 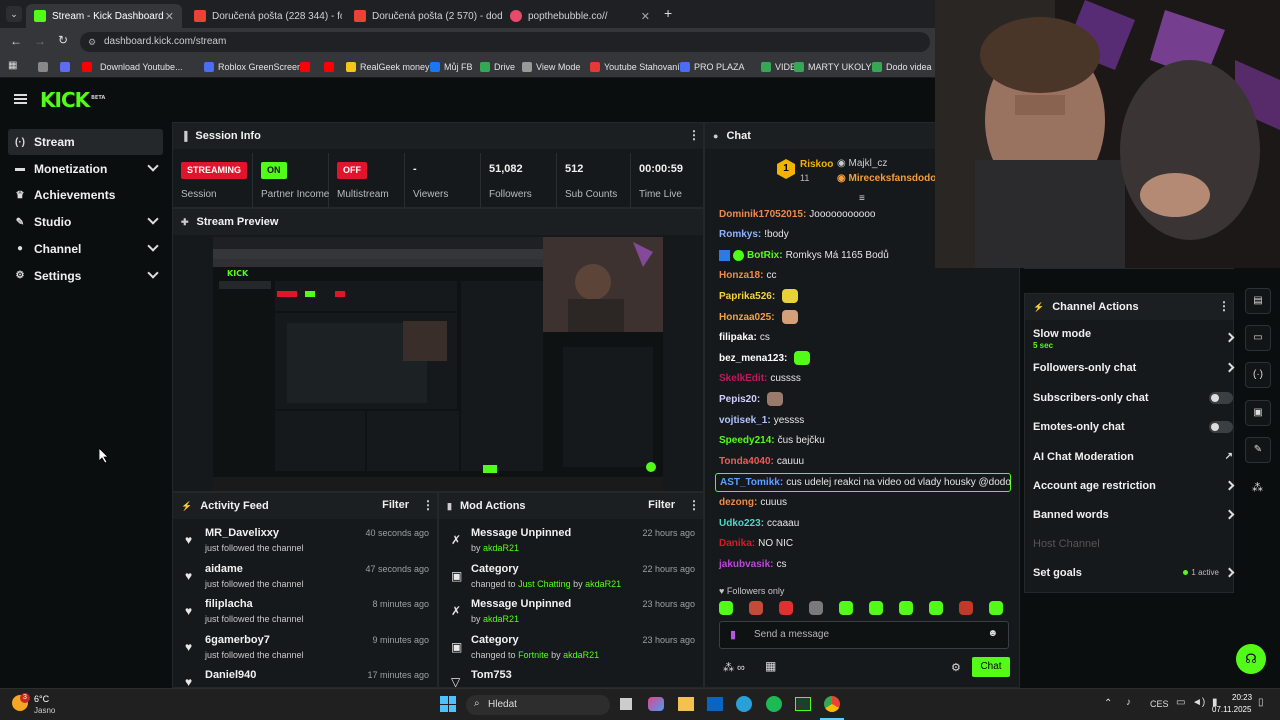 What do you see at coordinates (1257, 487) in the screenshot?
I see `more-apps-icon: ⁂` at bounding box center [1257, 487].